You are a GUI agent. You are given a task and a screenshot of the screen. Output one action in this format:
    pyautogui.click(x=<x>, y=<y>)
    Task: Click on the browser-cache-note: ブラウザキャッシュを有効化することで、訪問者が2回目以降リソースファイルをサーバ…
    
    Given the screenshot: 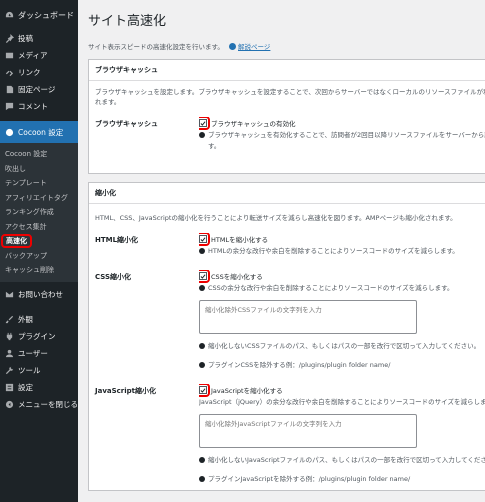 What is the action you would take?
    pyautogui.click(x=346, y=135)
    